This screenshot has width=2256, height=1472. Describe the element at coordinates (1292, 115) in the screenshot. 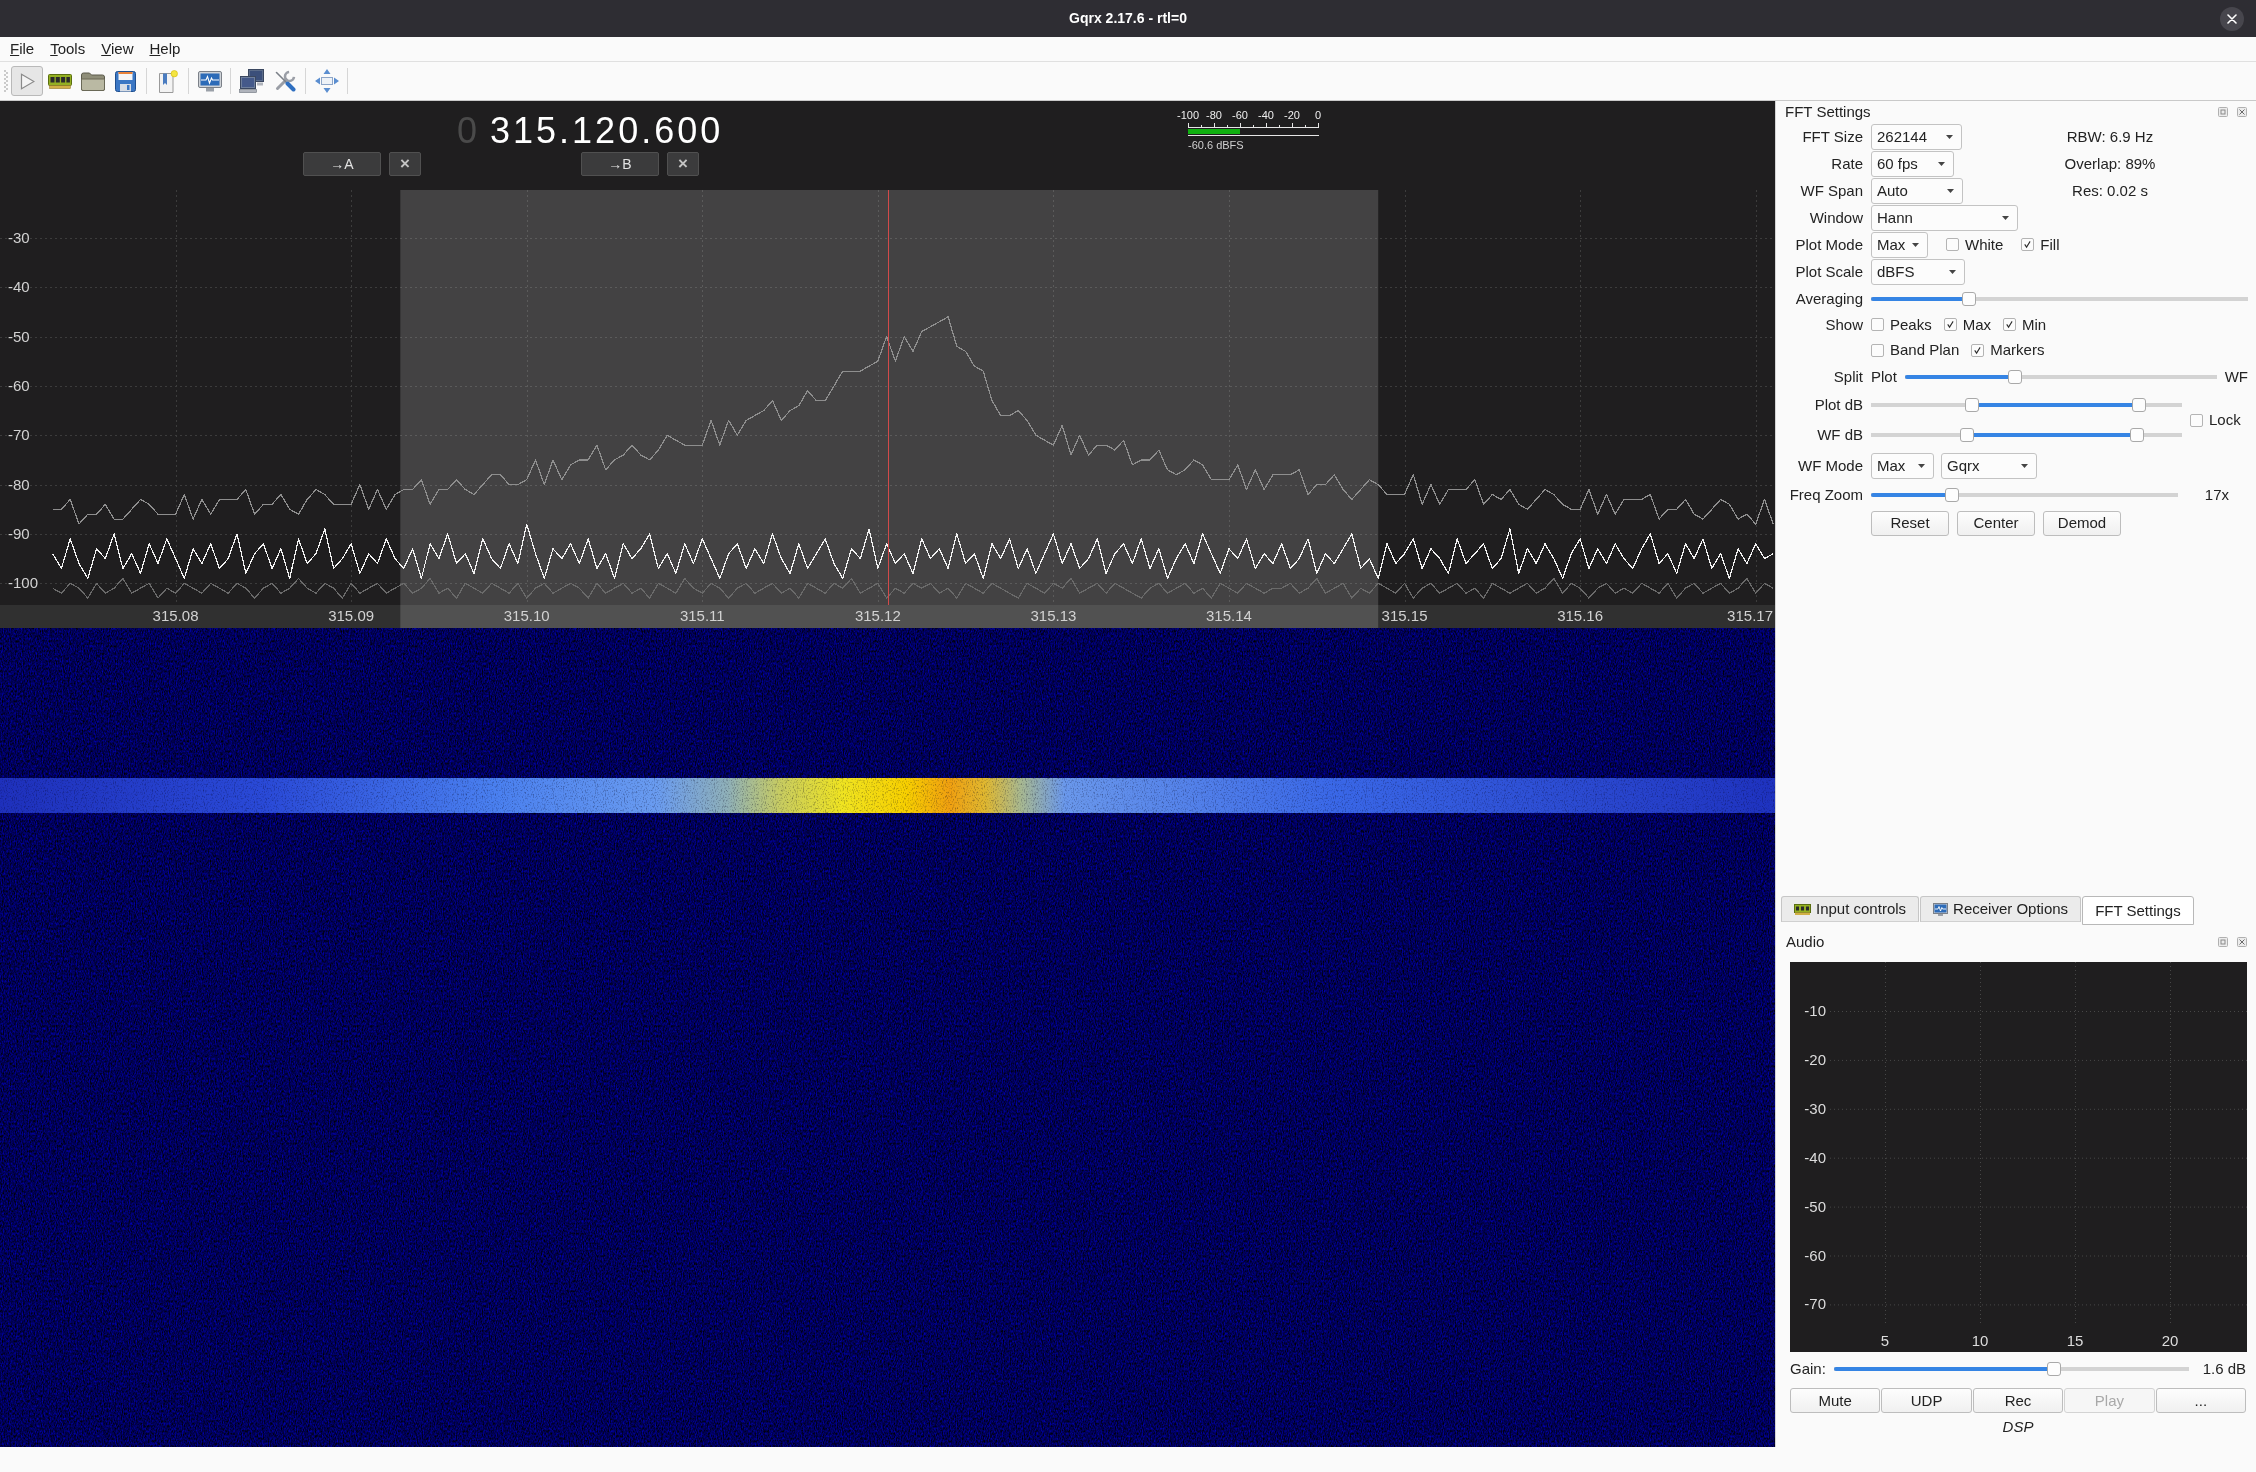

I see `meter-scale-label: -20` at that location.